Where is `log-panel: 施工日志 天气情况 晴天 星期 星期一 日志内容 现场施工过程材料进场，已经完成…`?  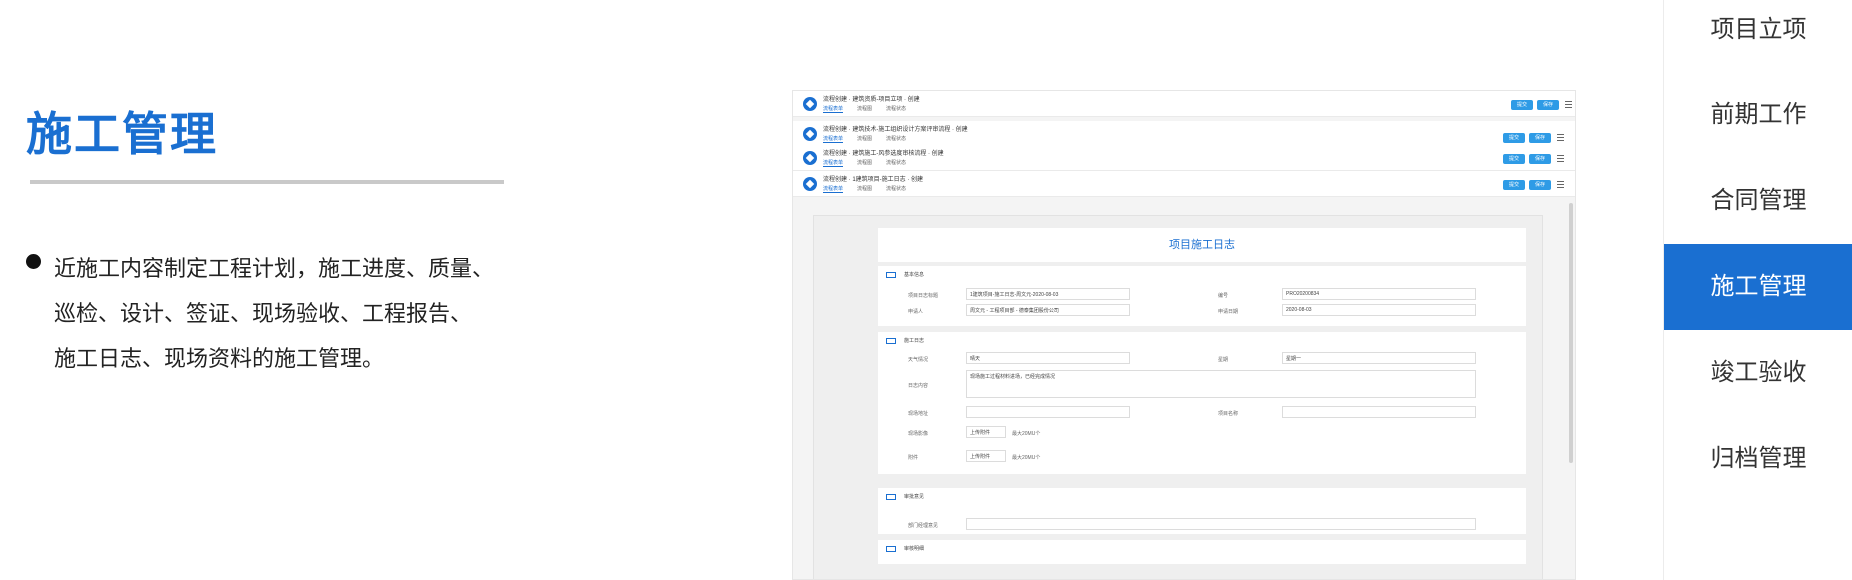
log-panel: 施工日志 天气情况 晴天 星期 星期一 日志内容 现场施工过程材料进场，已经完成… is located at coordinates (1202, 403).